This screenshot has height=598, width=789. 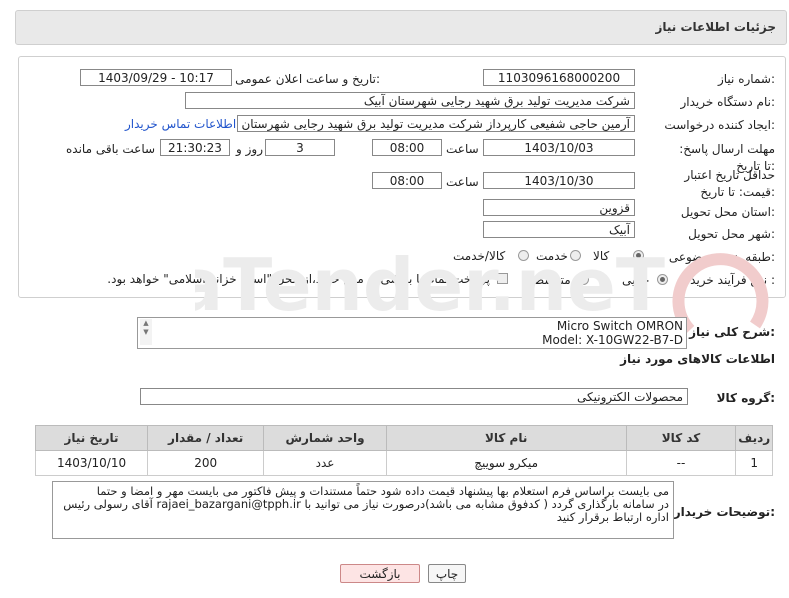 What do you see at coordinates (612, 517) in the screenshot?
I see `buyer-notes-line-3: اداره ارتباط برقرار کنید` at bounding box center [612, 517].